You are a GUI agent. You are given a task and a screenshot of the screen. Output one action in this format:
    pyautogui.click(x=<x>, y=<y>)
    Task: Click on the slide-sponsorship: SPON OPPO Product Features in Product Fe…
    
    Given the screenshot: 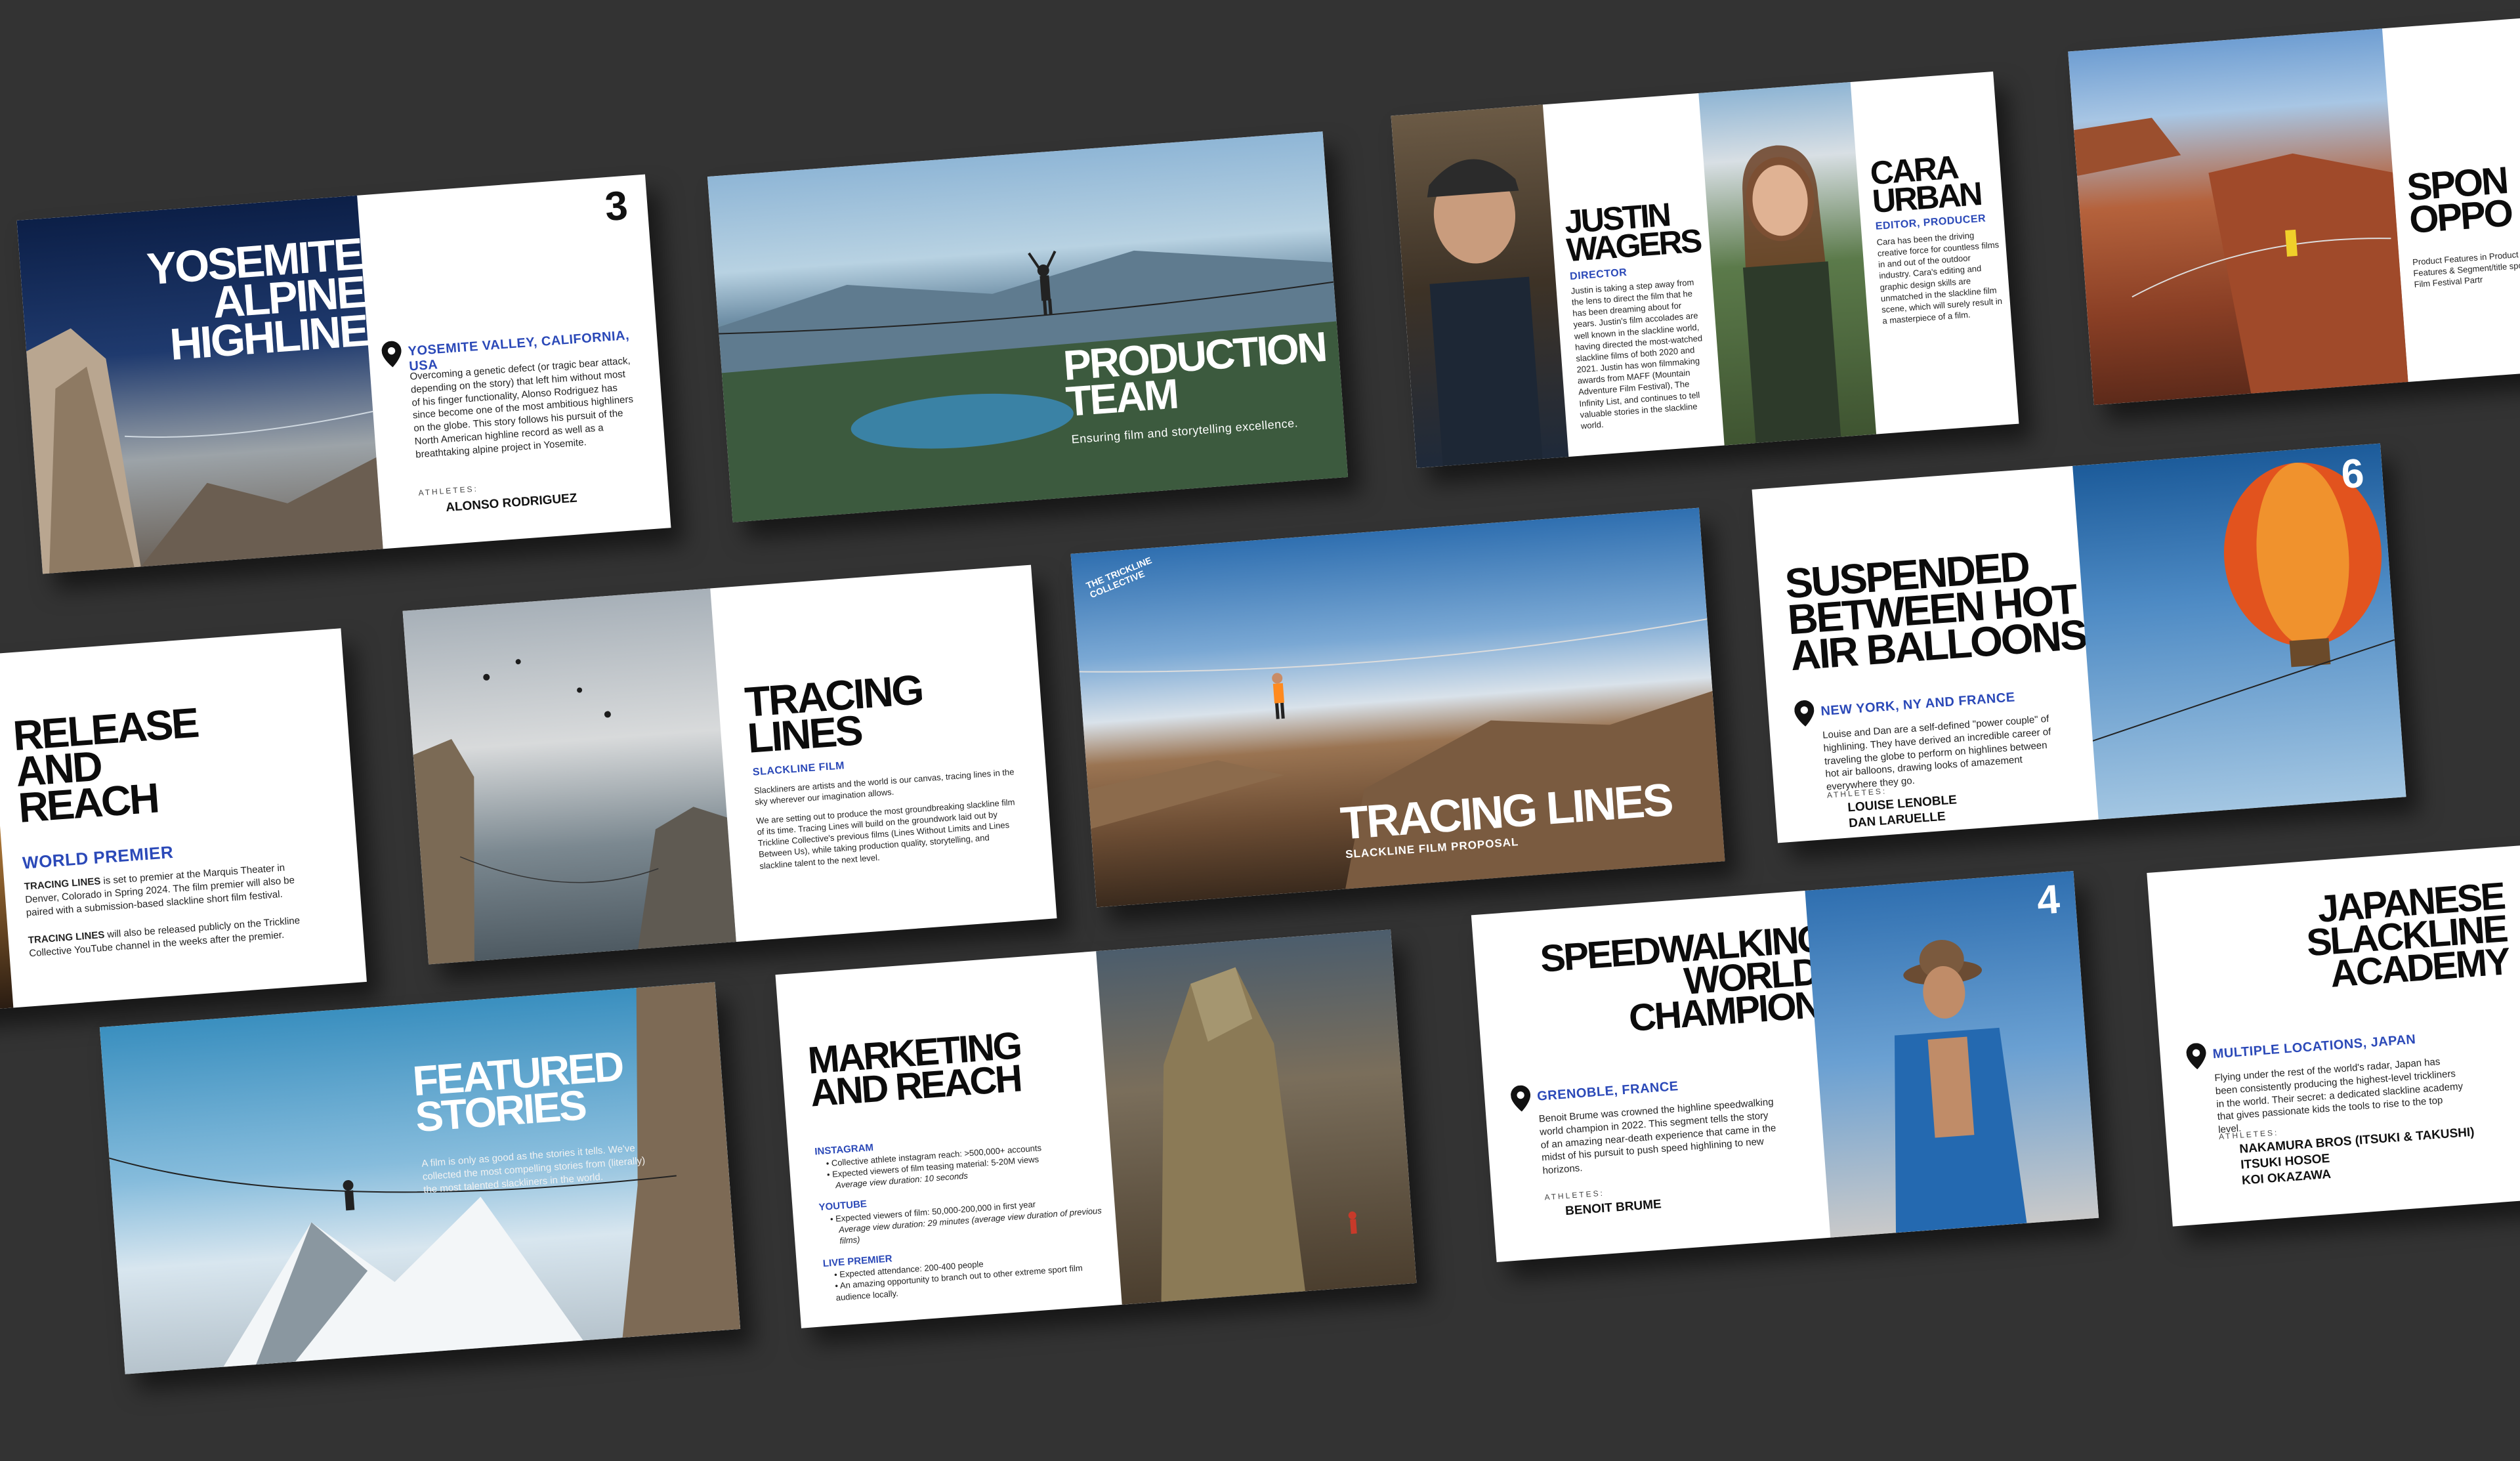 What is the action you would take?
    pyautogui.click(x=2294, y=210)
    